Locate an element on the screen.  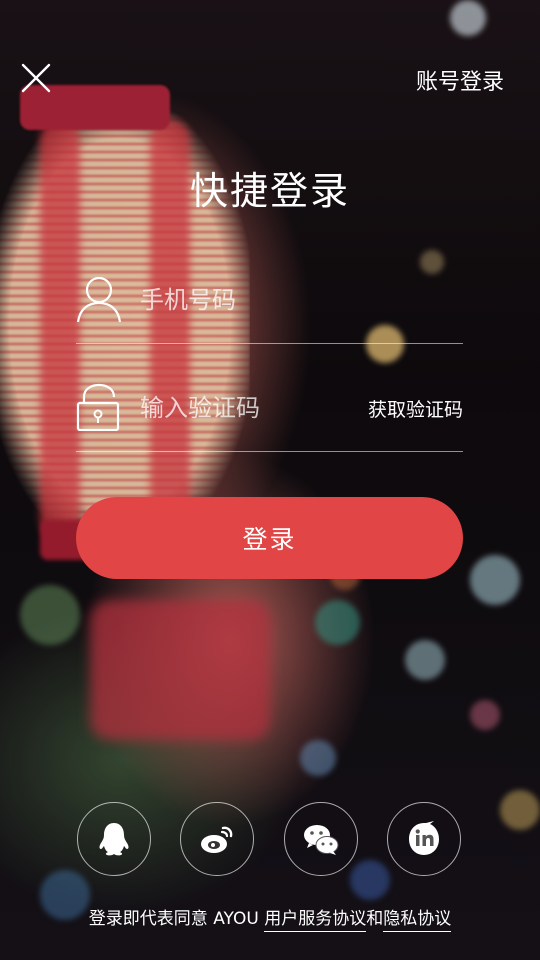
phone-field is located at coordinates (269, 299).